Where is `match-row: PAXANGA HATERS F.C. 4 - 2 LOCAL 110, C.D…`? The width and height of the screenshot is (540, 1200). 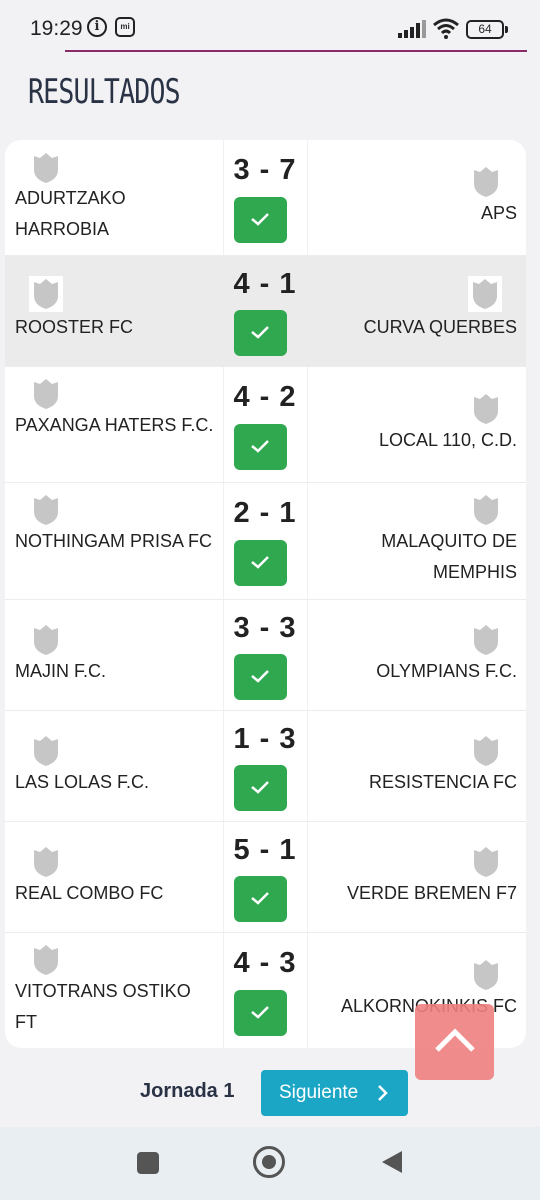 match-row: PAXANGA HATERS F.C. 4 - 2 LOCAL 110, C.D… is located at coordinates (265, 425).